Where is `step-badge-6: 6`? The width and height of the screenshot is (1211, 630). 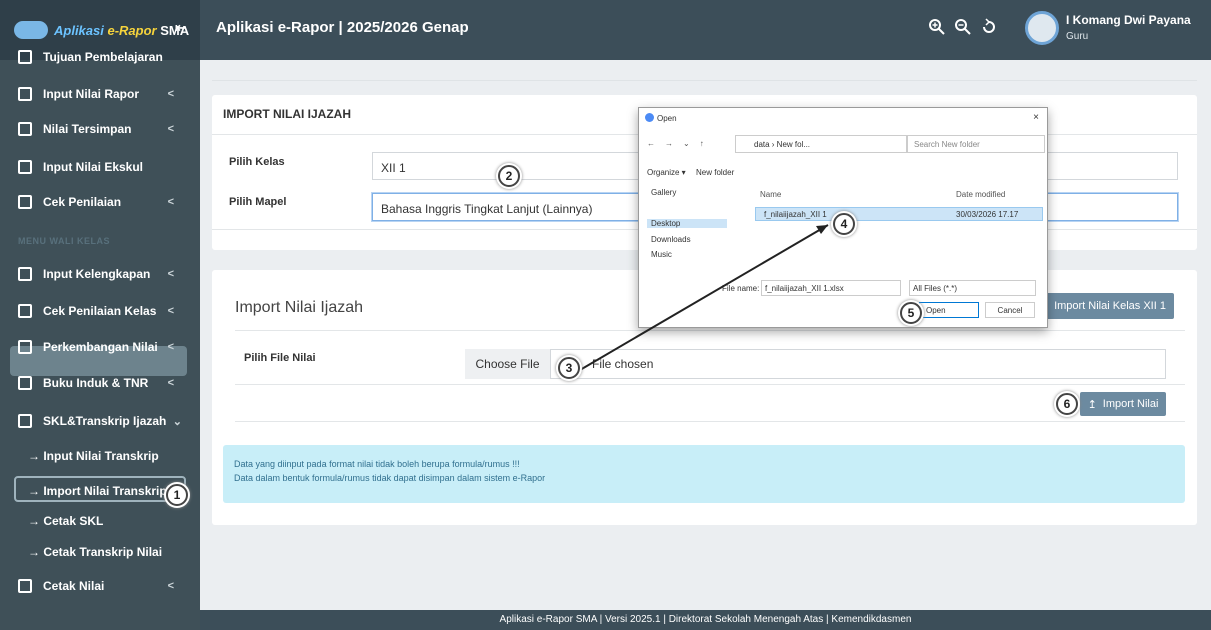
step-badge-6: 6 is located at coordinates (1067, 404).